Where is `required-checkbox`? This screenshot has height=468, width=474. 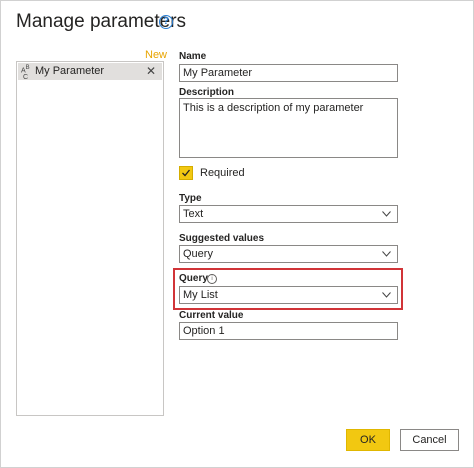
required-checkbox is located at coordinates (186, 173).